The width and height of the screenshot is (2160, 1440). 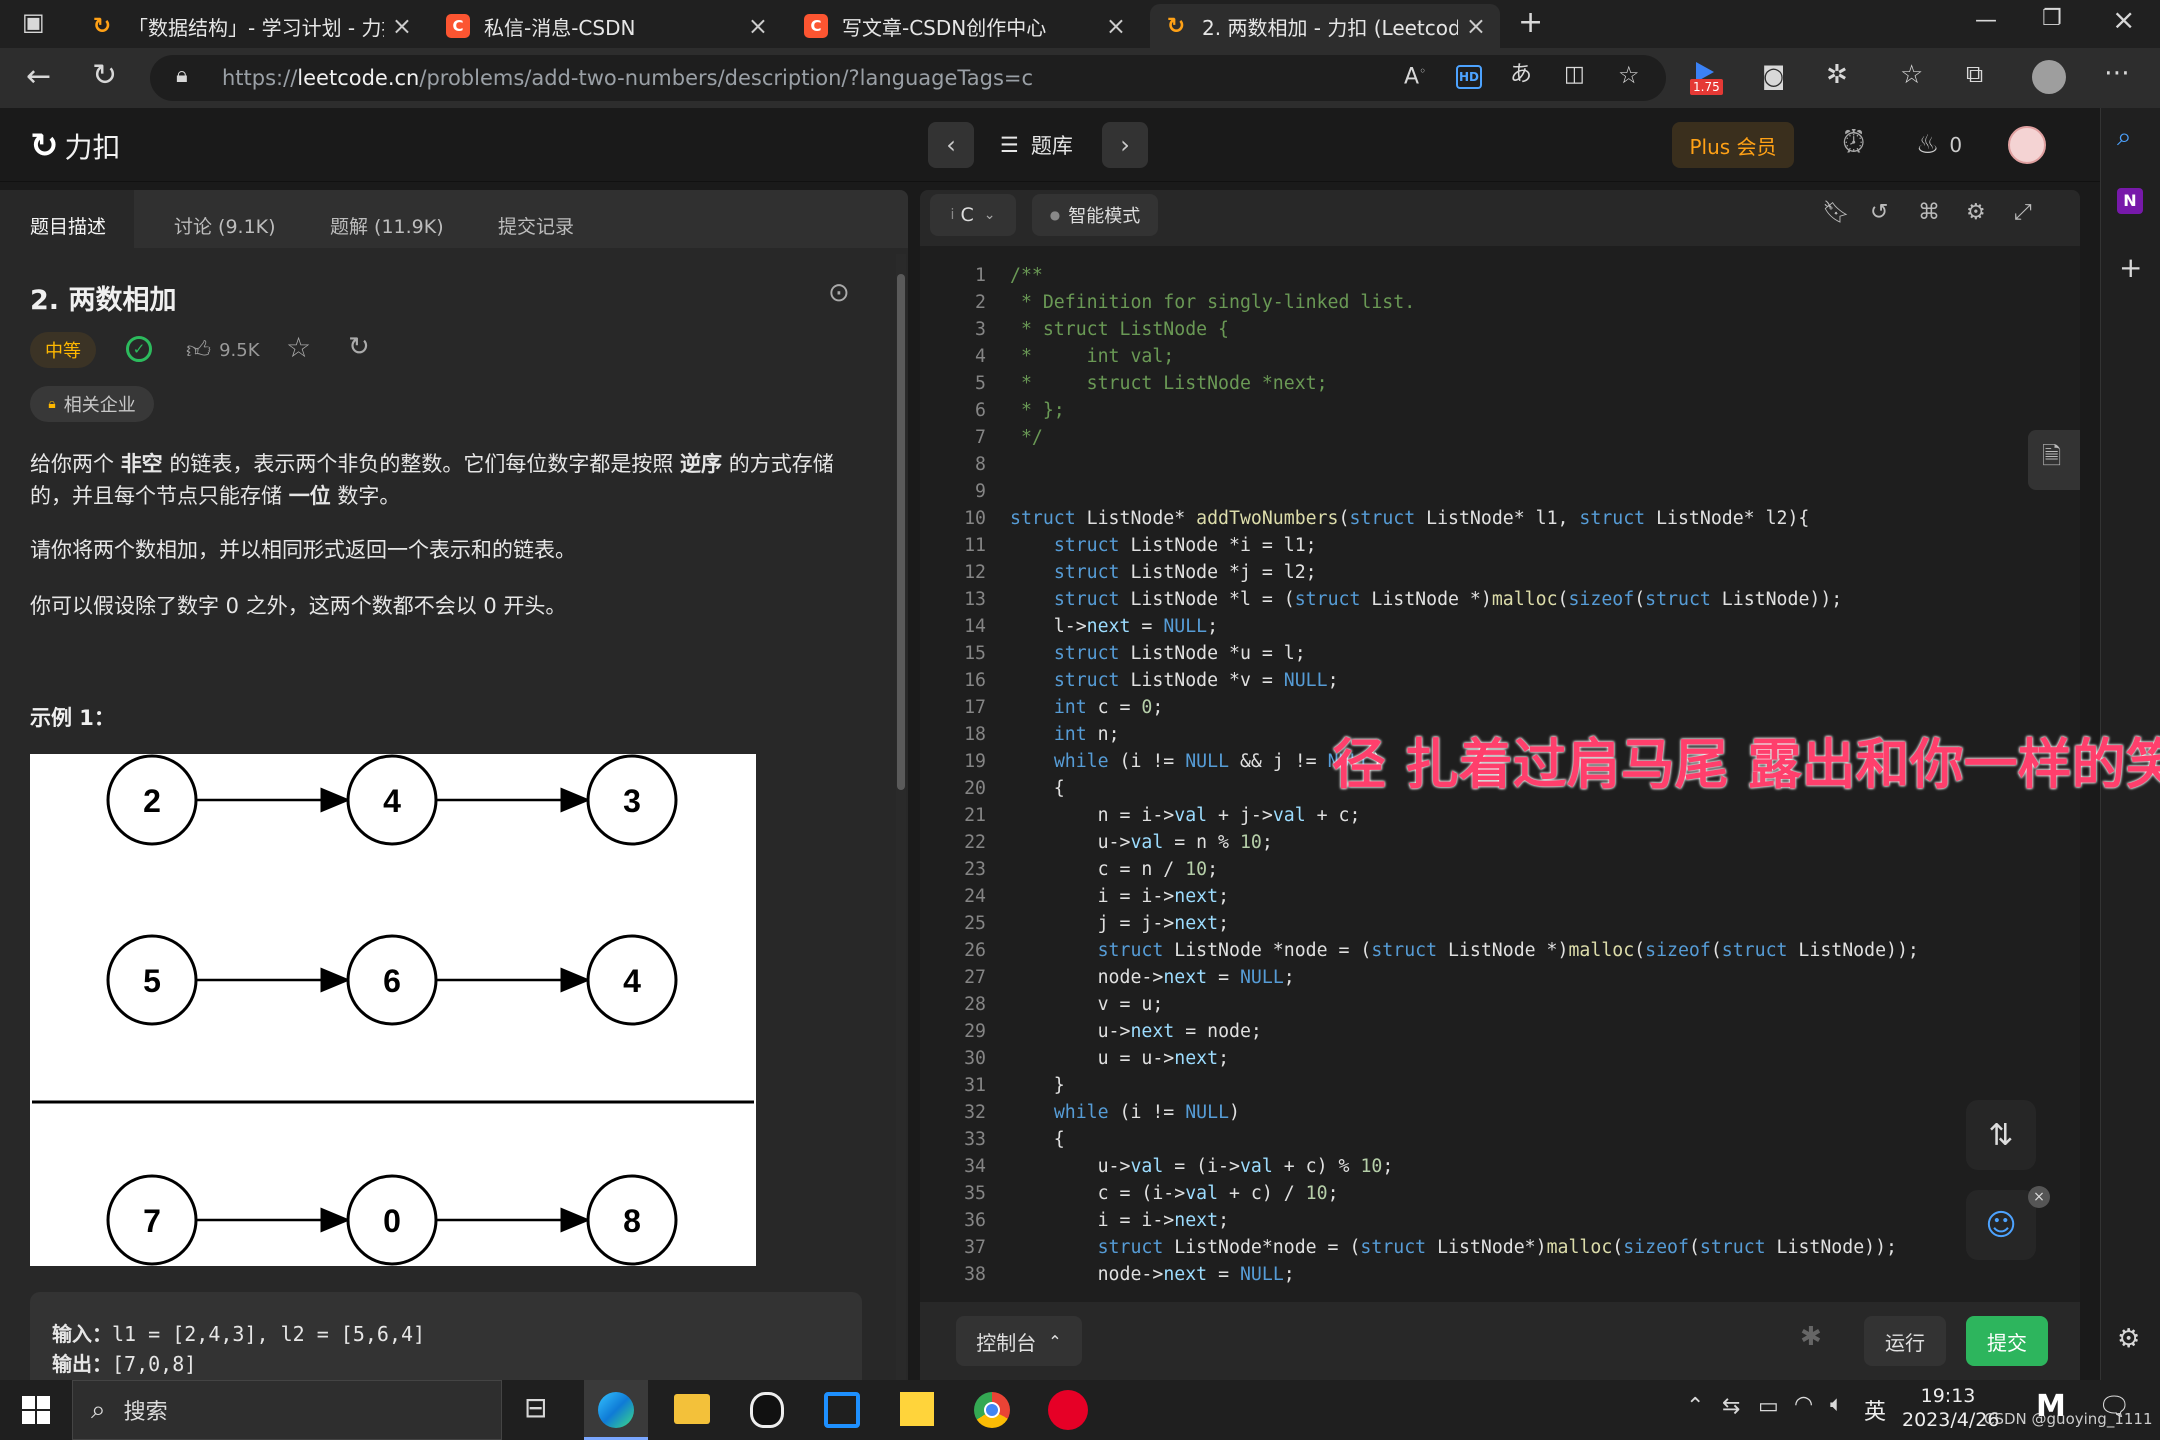 What do you see at coordinates (616, 1410) in the screenshot?
I see `edge-taskbar-button` at bounding box center [616, 1410].